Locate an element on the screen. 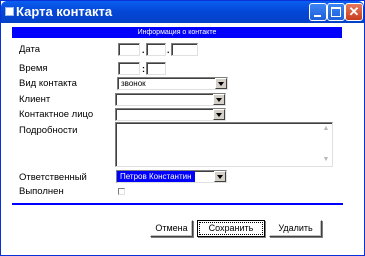 Image resolution: width=365 pixels, height=256 pixels. maximize-icon is located at coordinates (336, 12).